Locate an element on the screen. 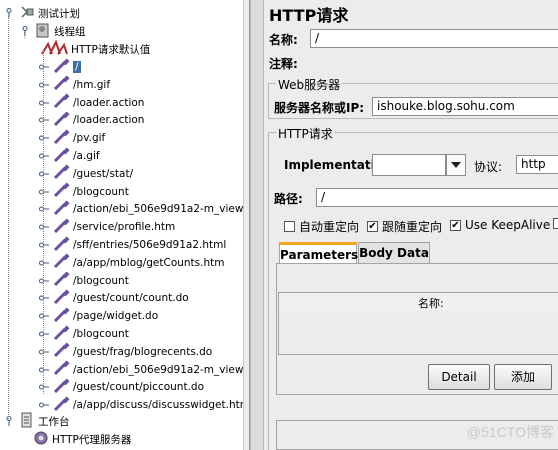 This screenshot has width=558, height=450. tree-label: /guest/count/piccount.do is located at coordinates (139, 387).